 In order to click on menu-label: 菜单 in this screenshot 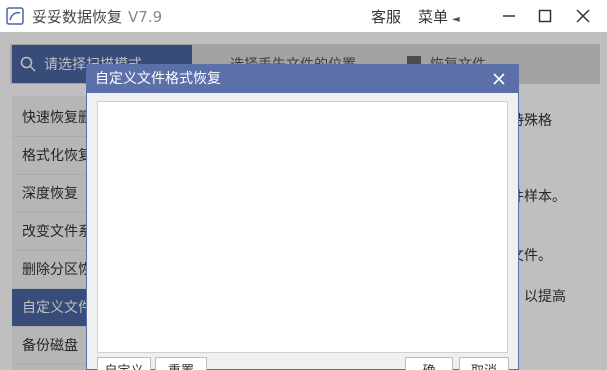, I will do `click(433, 17)`.